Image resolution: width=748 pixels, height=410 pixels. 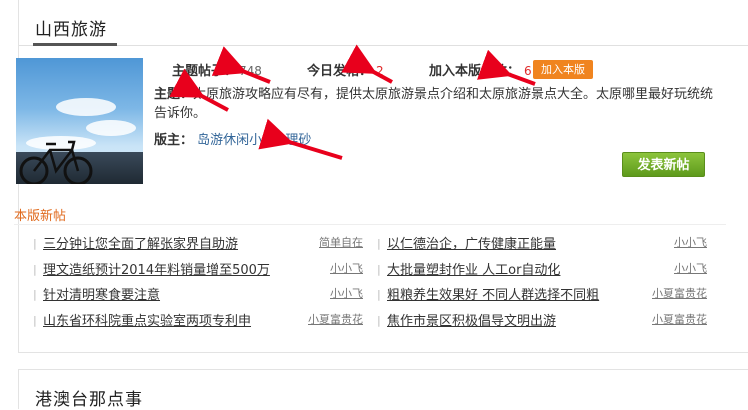 What do you see at coordinates (383, 23) in the screenshot?
I see `forum-header: 山西旅游` at bounding box center [383, 23].